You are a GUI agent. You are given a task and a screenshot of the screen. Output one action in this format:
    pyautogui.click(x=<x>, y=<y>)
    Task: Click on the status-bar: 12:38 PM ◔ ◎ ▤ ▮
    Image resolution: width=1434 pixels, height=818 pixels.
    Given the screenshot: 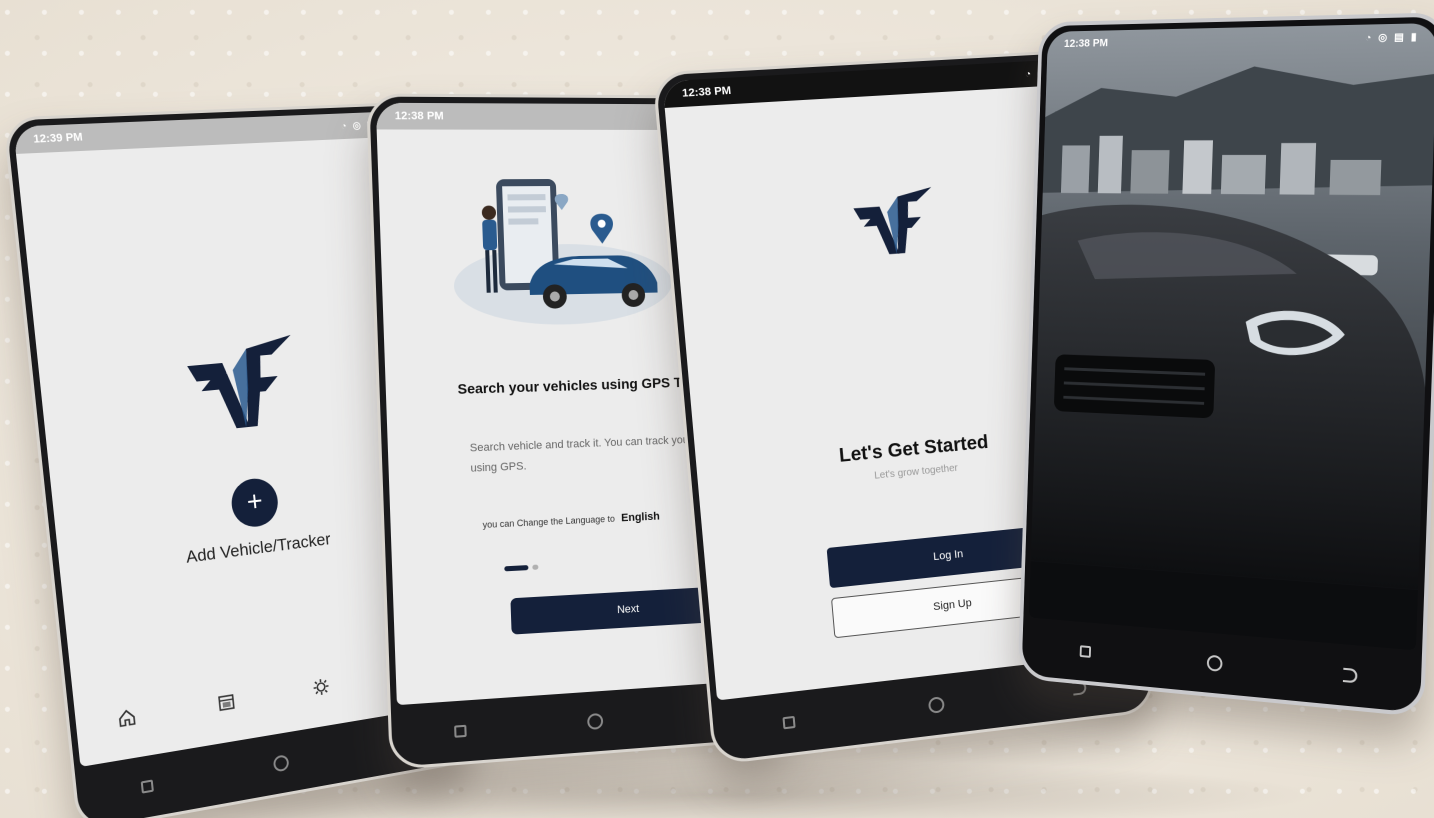 What is the action you would take?
    pyautogui.click(x=878, y=82)
    